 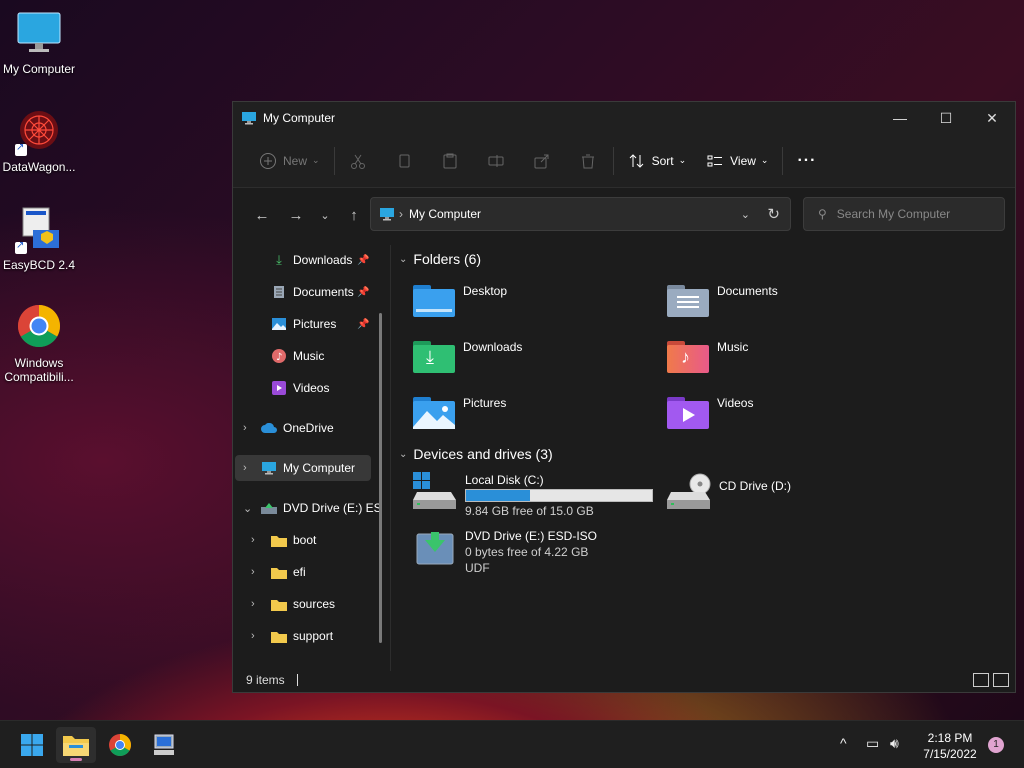 What do you see at coordinates (946, 118) in the screenshot?
I see `maximize-button: ☐` at bounding box center [946, 118].